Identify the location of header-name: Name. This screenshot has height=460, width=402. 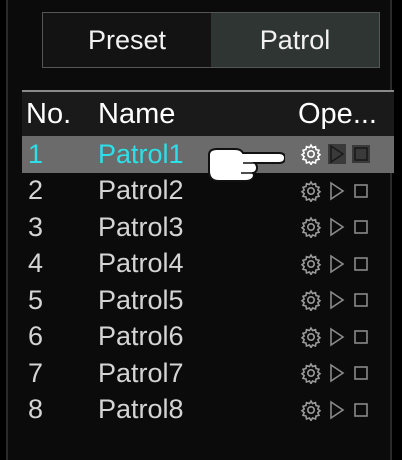
(137, 113).